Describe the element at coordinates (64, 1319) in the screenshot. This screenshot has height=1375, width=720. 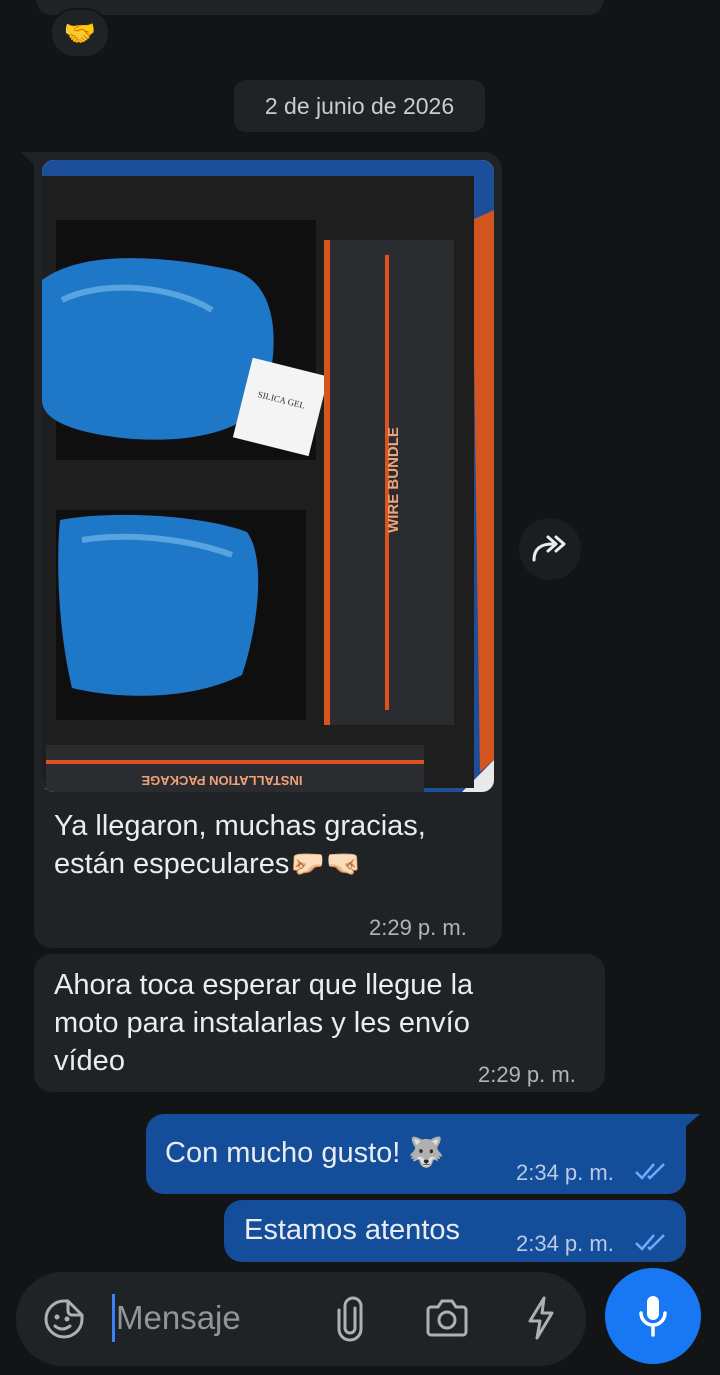
I see `sticker-icon` at that location.